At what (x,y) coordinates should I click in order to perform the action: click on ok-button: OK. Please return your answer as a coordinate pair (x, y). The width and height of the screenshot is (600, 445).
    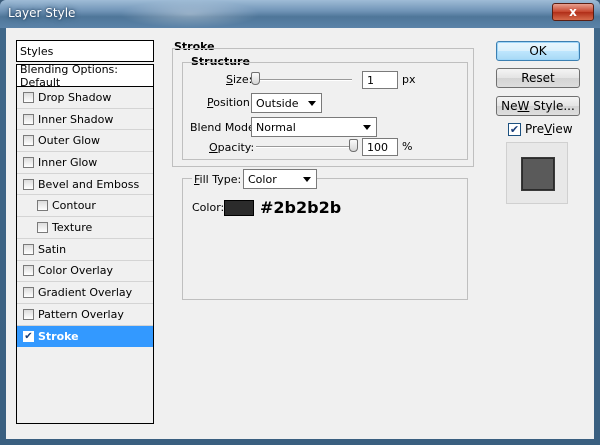
    Looking at the image, I should click on (538, 51).